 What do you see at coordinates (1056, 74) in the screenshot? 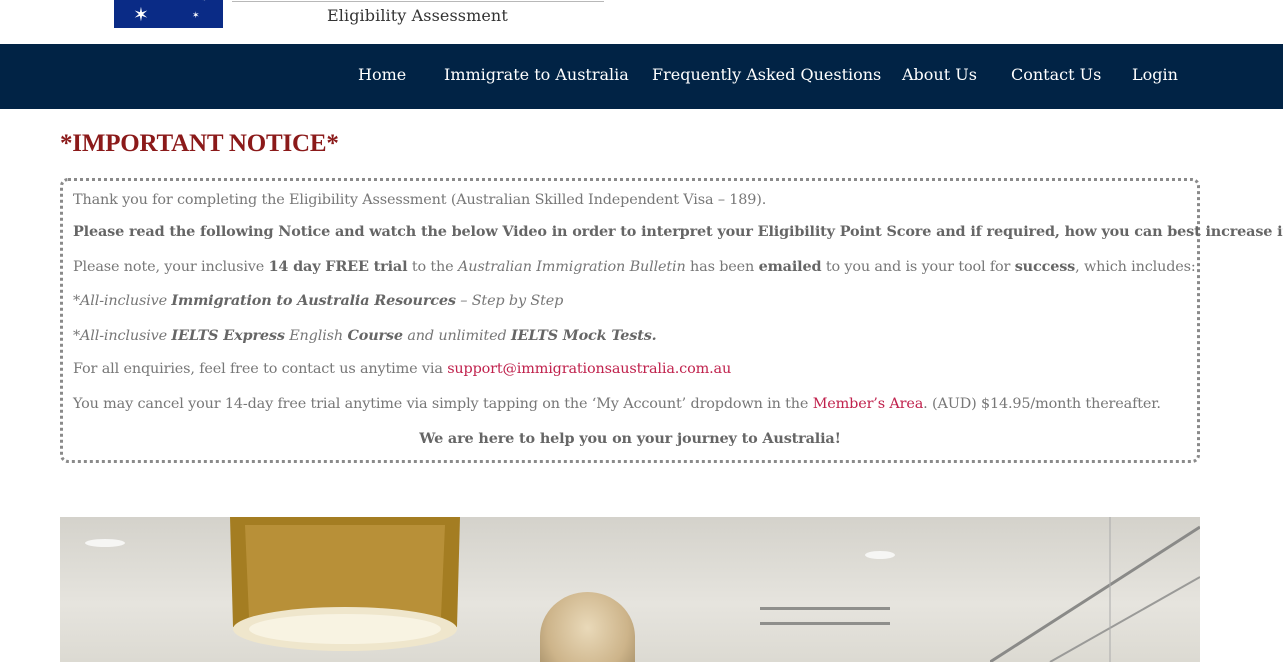
I see `nav-contact-us: Contact Us` at bounding box center [1056, 74].